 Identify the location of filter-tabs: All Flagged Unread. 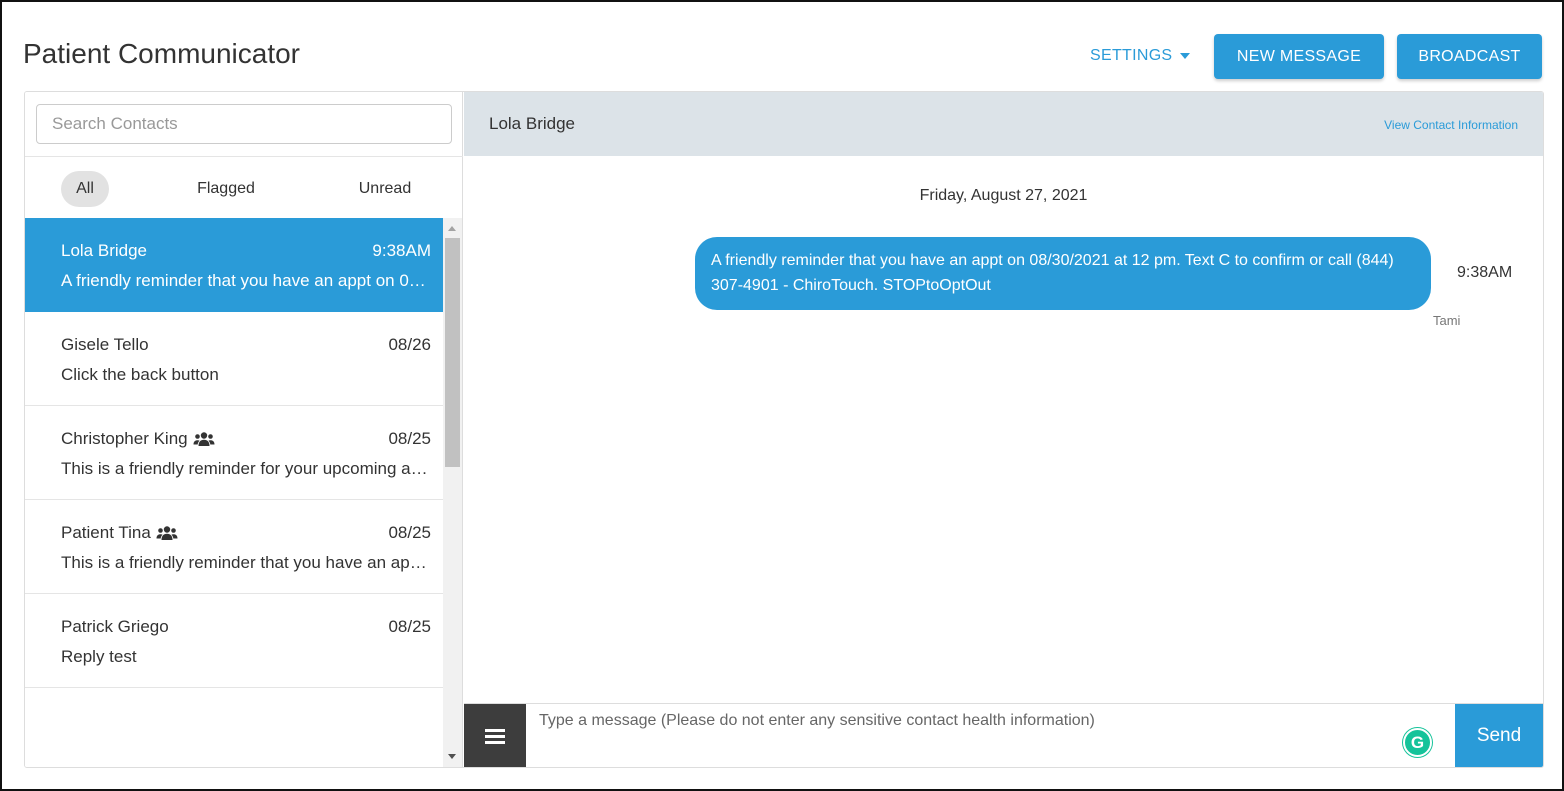
(244, 187).